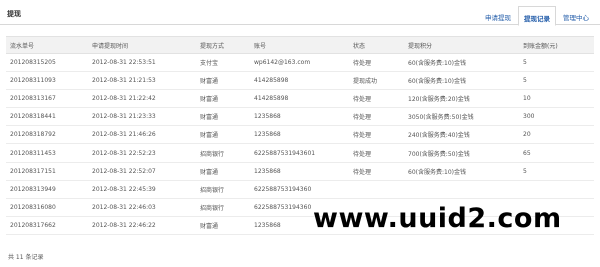 This screenshot has height=267, width=600. What do you see at coordinates (47, 81) in the screenshot?
I see `cell-serial: 201208311093` at bounding box center [47, 81].